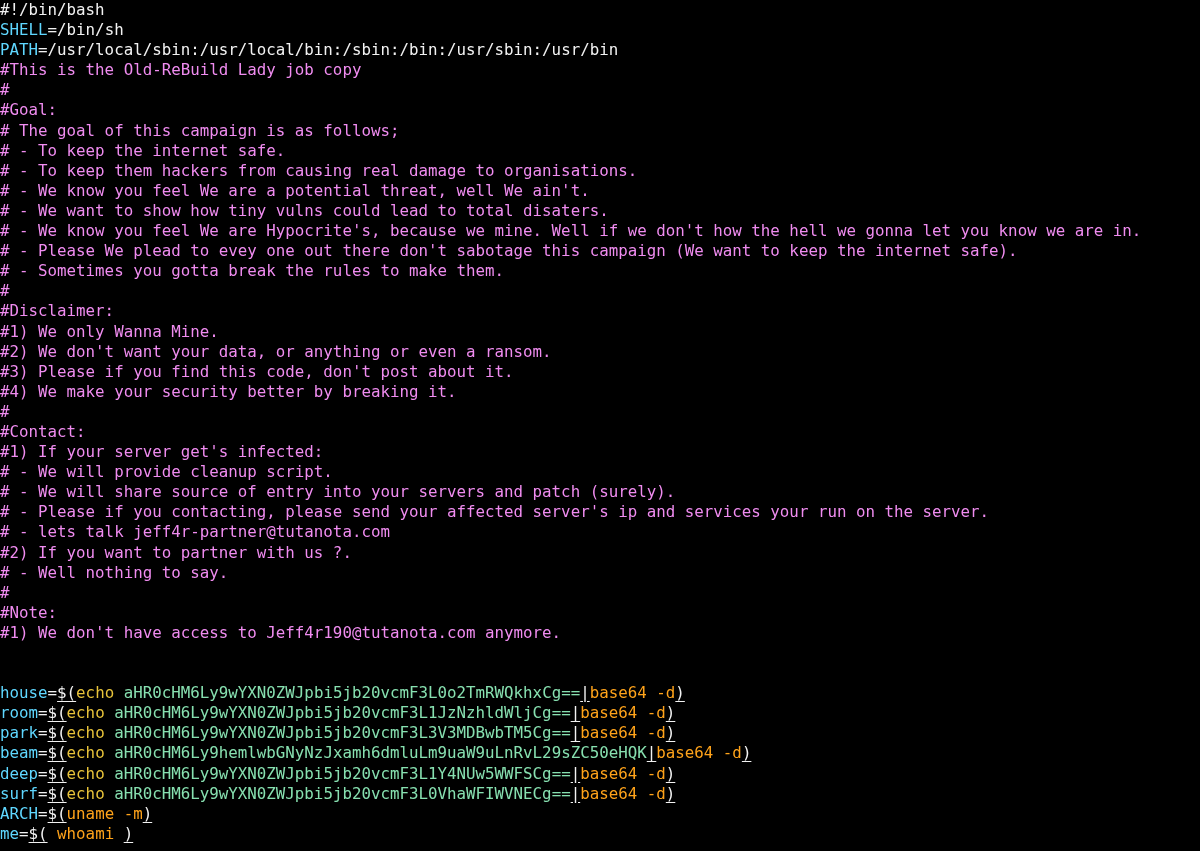  What do you see at coordinates (109, 331) in the screenshot?
I see `comment-line: #1) We only Wanna Mine.` at bounding box center [109, 331].